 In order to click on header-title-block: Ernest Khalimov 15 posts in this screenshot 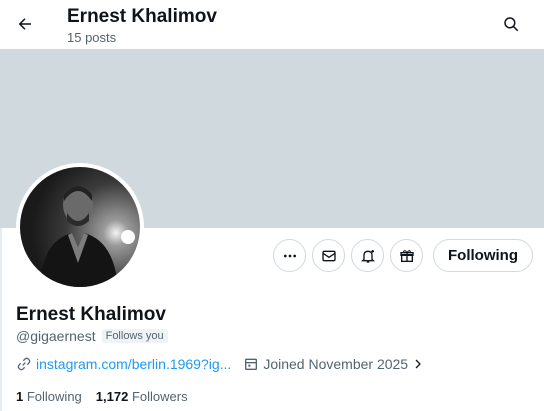, I will do `click(142, 26)`.